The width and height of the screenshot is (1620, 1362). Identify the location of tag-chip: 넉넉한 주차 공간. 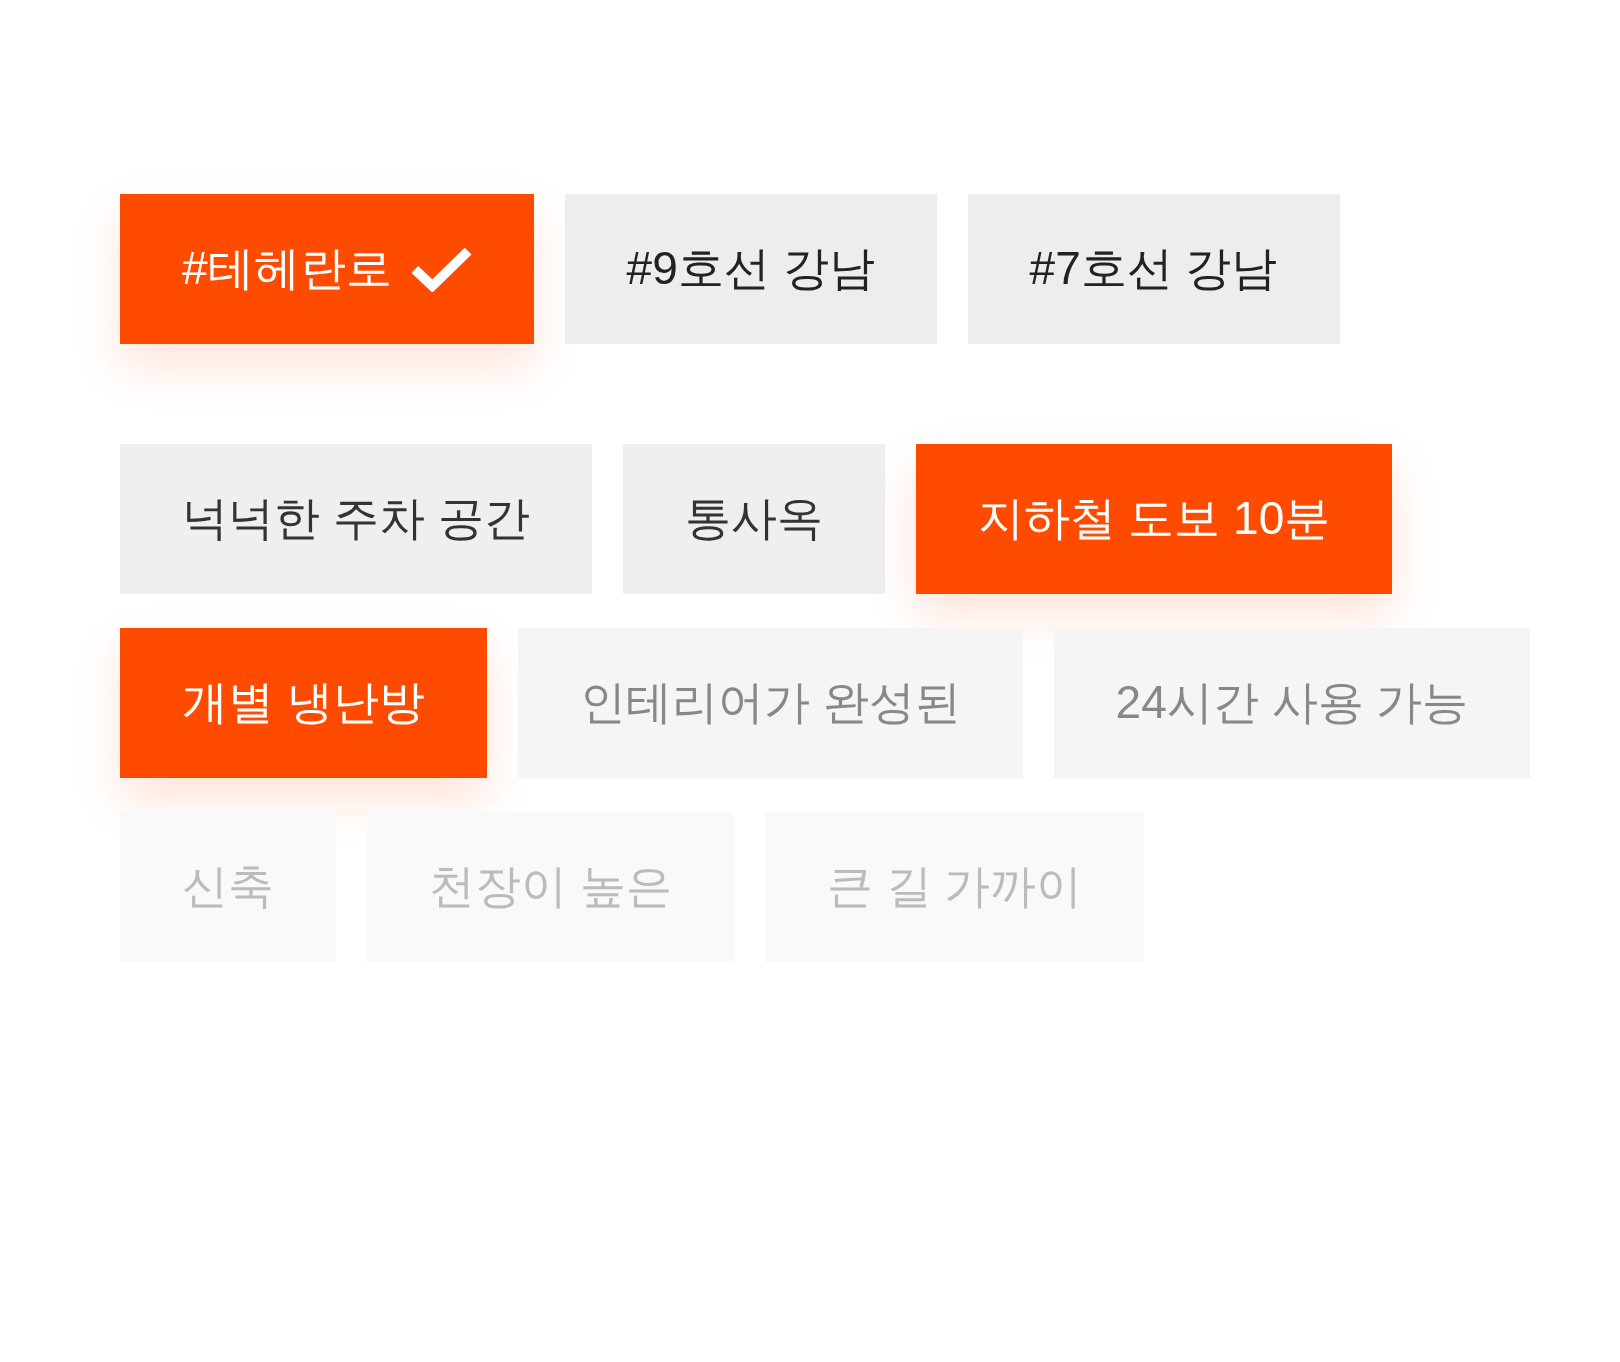
(356, 519).